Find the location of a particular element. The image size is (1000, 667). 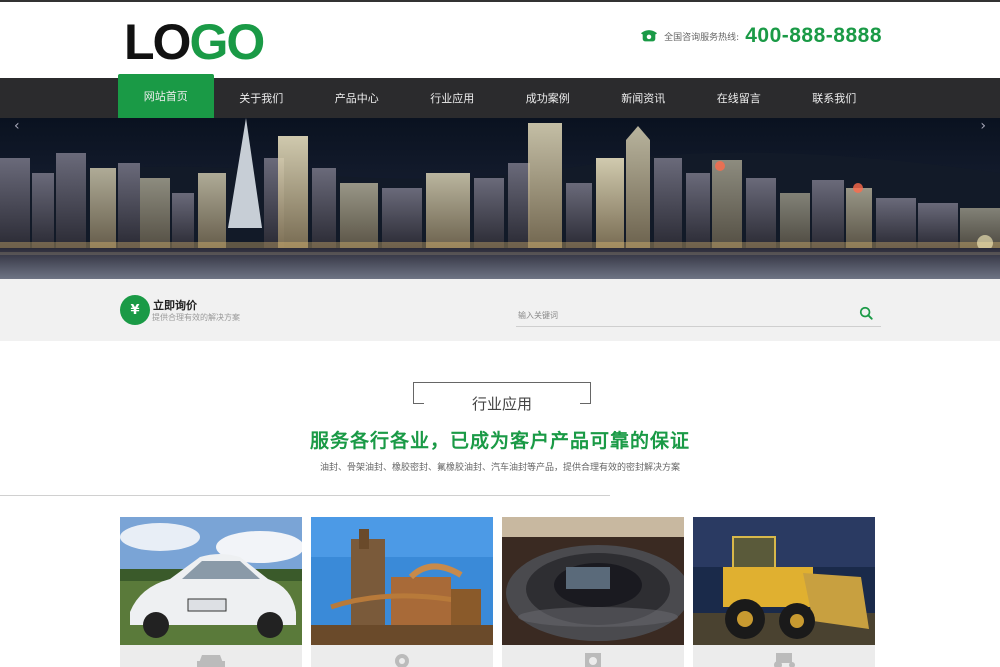

search-box is located at coordinates (698, 315).